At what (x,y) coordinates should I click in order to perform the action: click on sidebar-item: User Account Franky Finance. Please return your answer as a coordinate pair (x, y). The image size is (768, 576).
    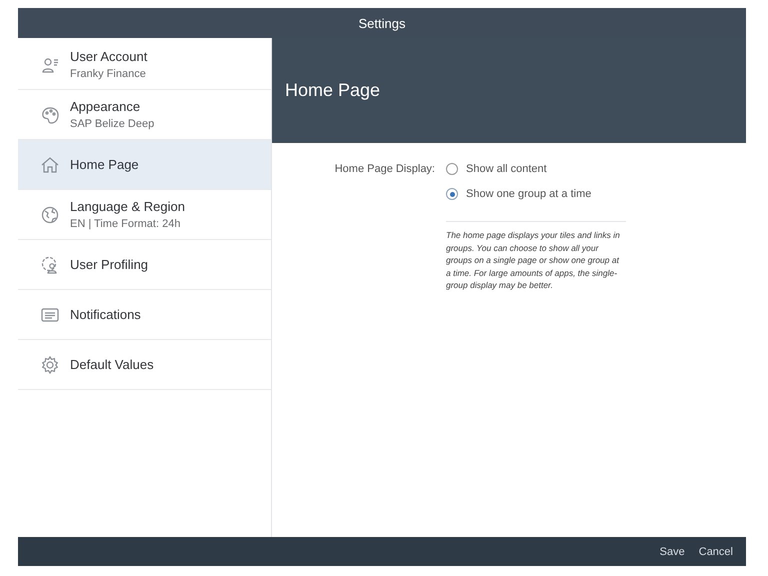
    Looking at the image, I should click on (144, 65).